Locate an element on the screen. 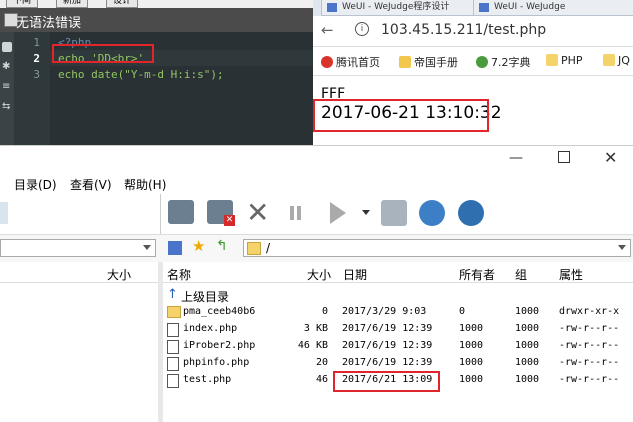 The height and width of the screenshot is (422, 633). local-size-header: 大小 is located at coordinates (119, 274).